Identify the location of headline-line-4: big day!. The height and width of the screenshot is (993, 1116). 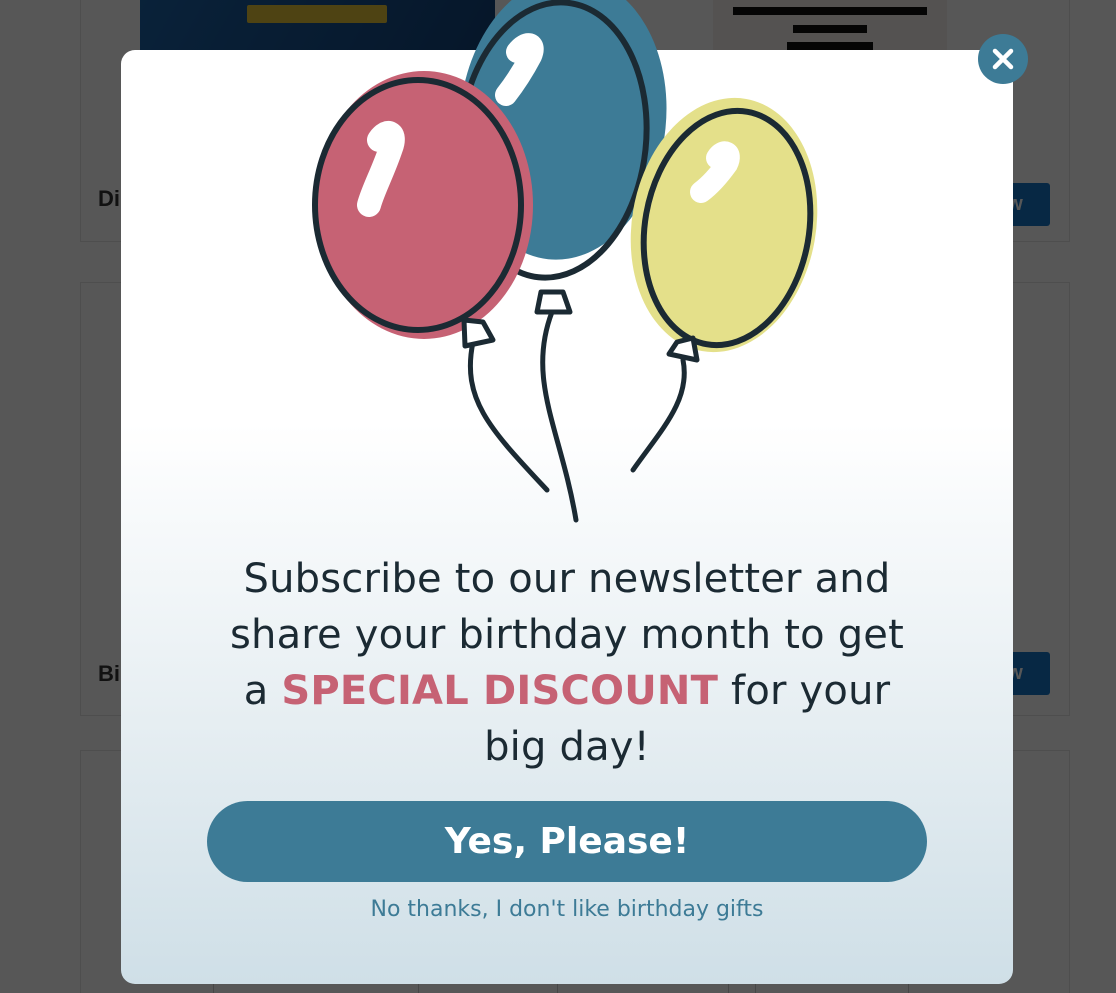
(567, 747).